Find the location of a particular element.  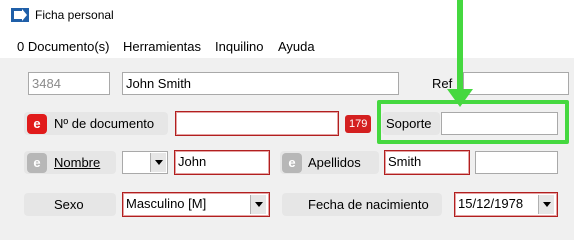

id-field: 3484 is located at coordinates (69, 83).